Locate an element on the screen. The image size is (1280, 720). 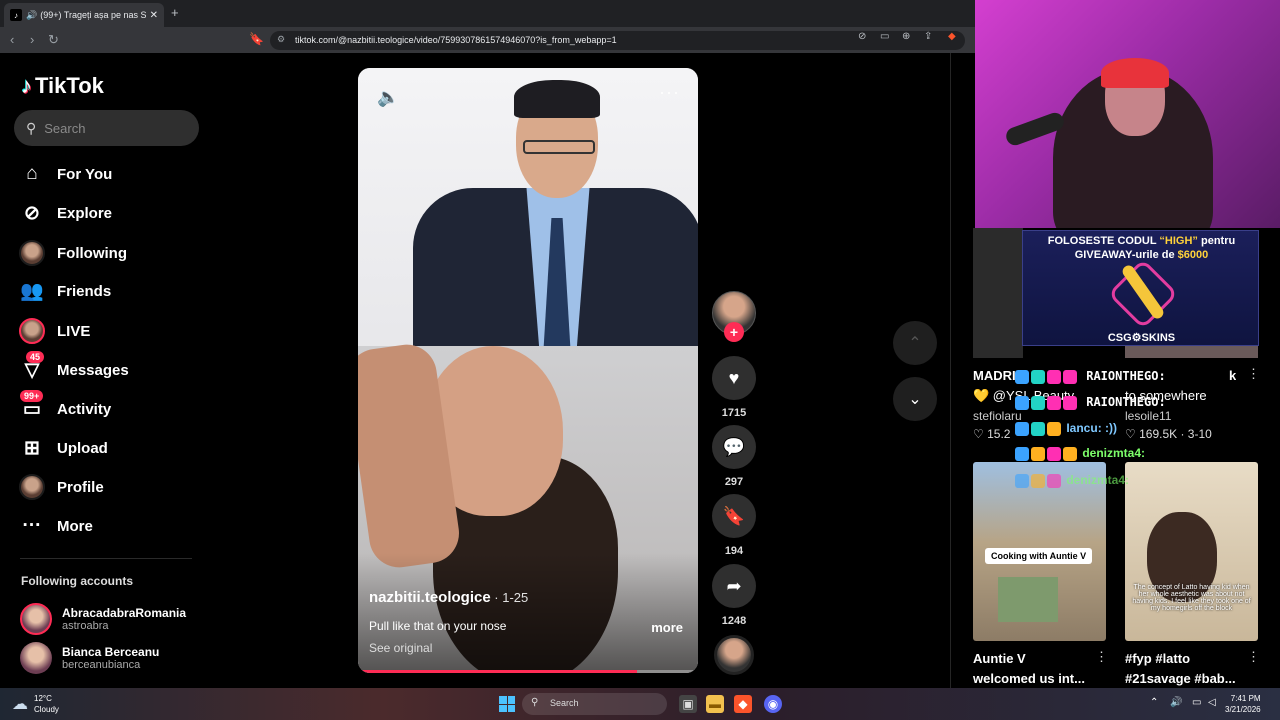
nav-activity: ▭ 99+ Activity is located at coordinates (65, 407).